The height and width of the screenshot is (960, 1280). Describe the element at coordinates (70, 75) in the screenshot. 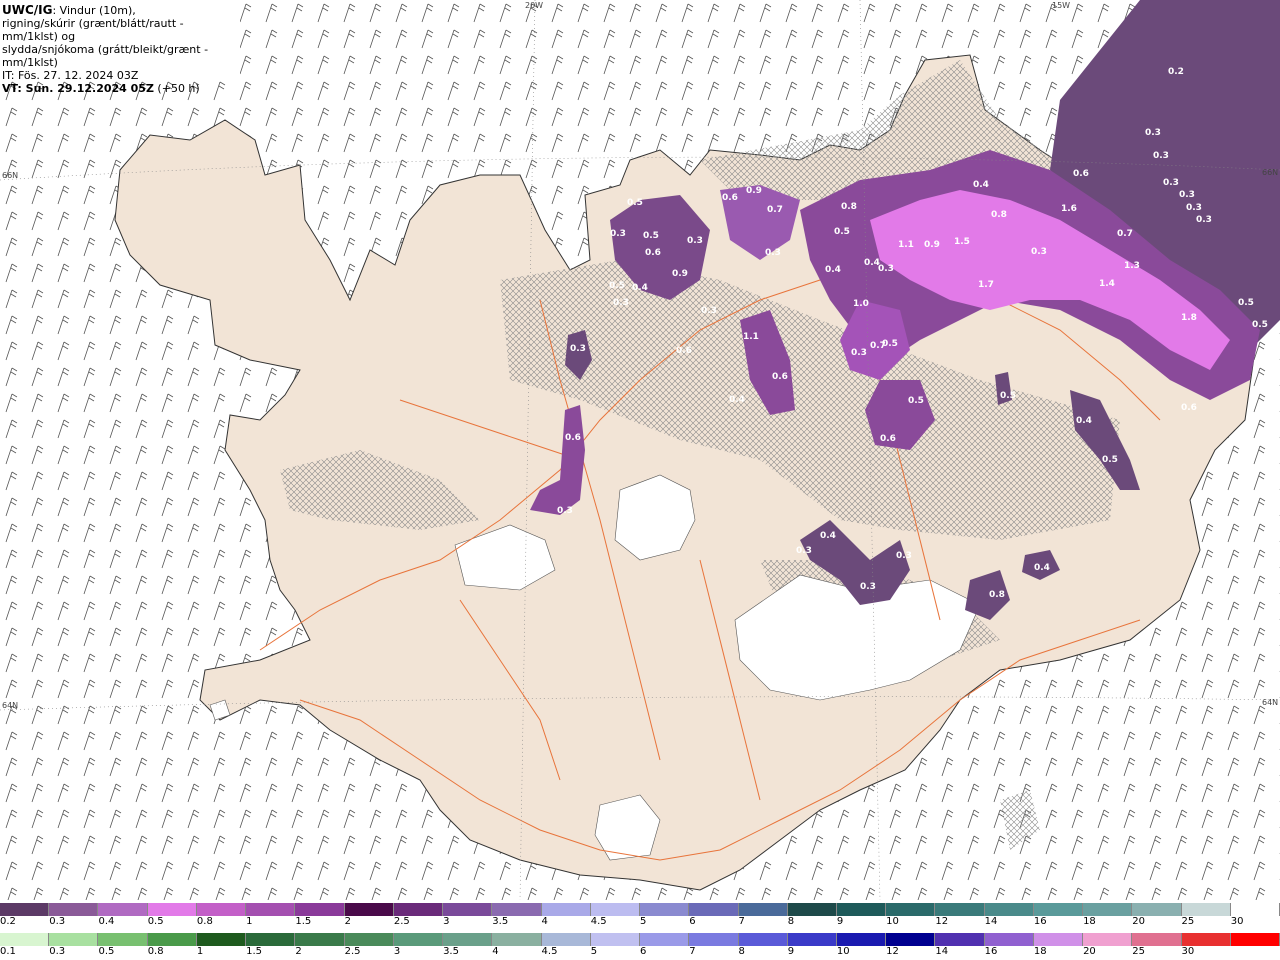

I see `header-line4: IT: Fös. 27. 12. 2024 03Z` at that location.